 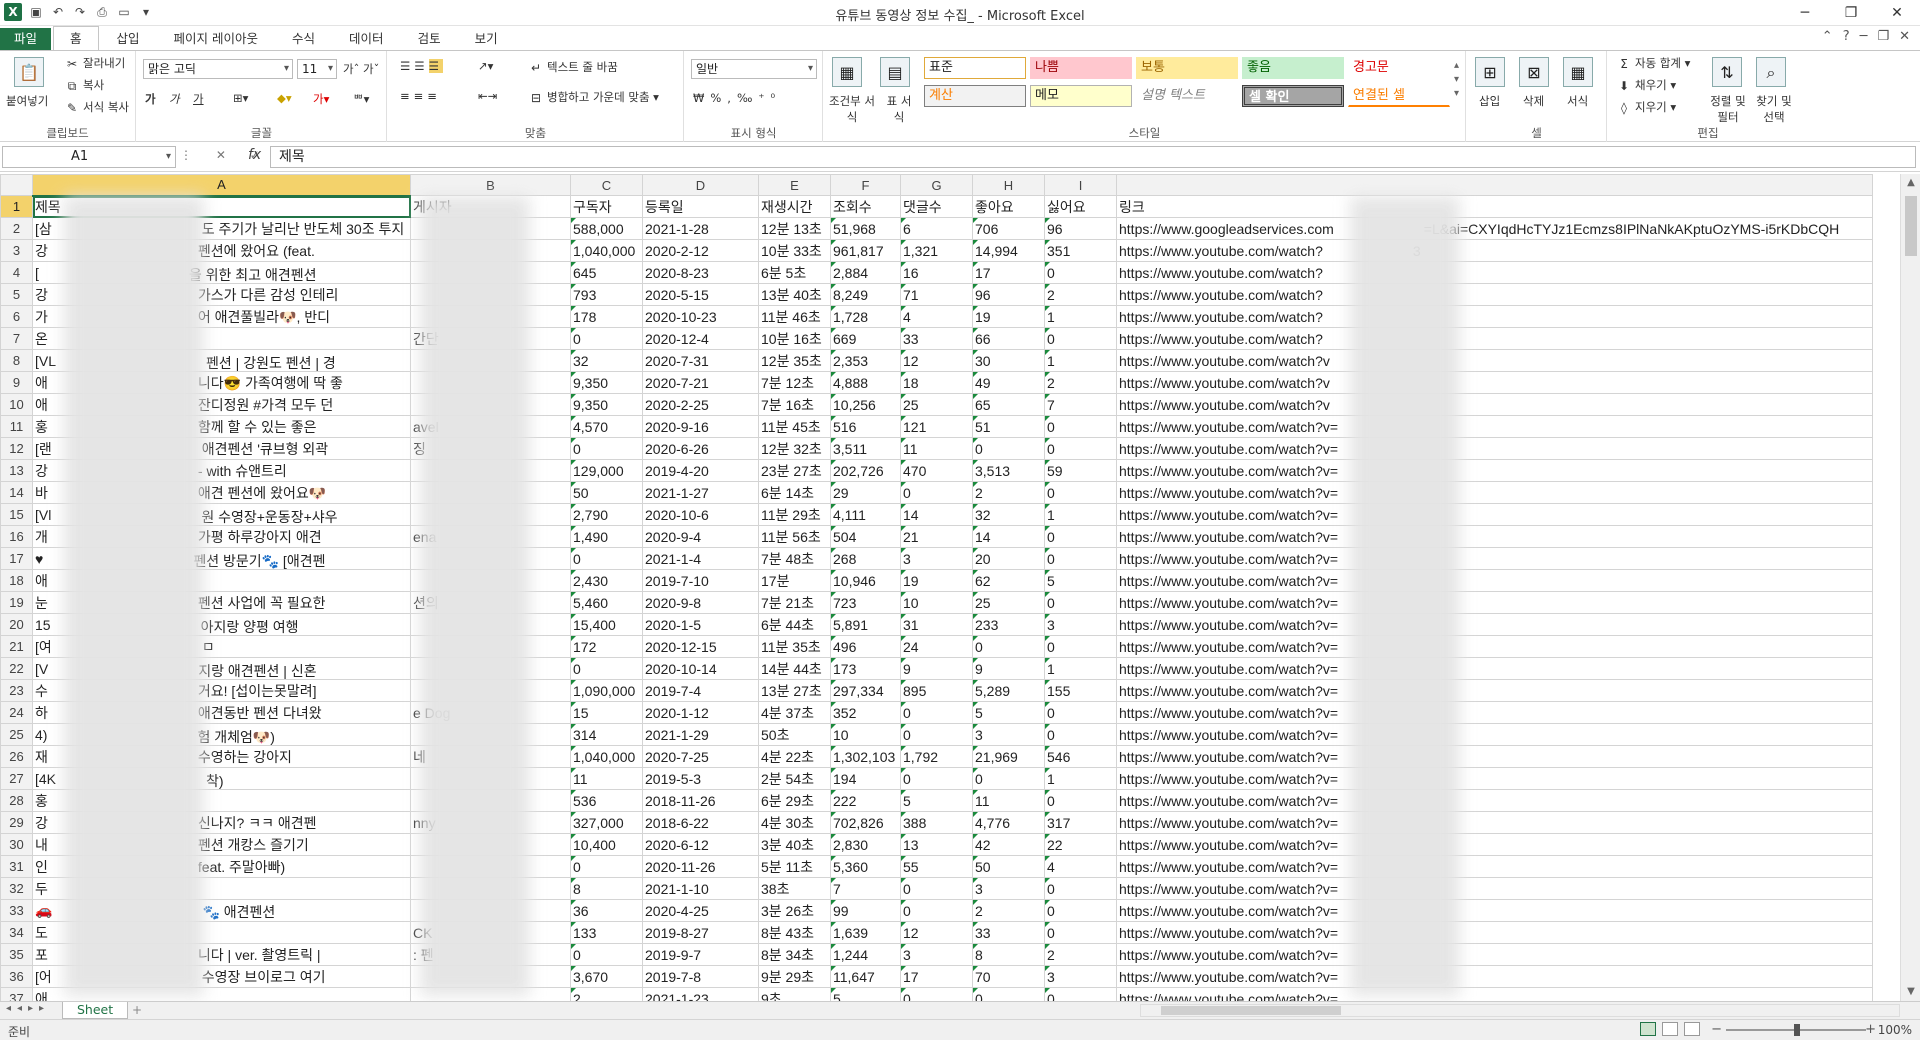 I want to click on cell-f: 11,647, so click(x=865, y=976).